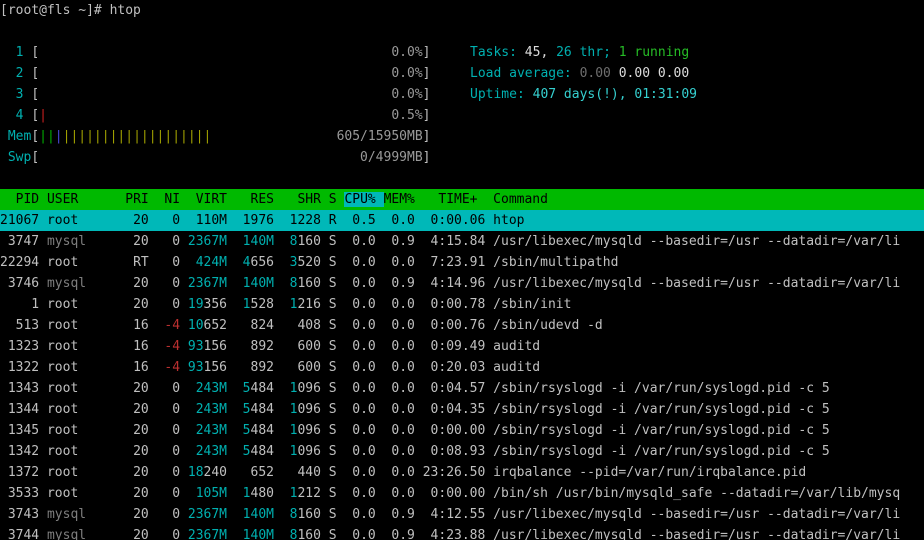 The image size is (924, 540). I want to click on column-header-ni: NI, so click(172, 199).